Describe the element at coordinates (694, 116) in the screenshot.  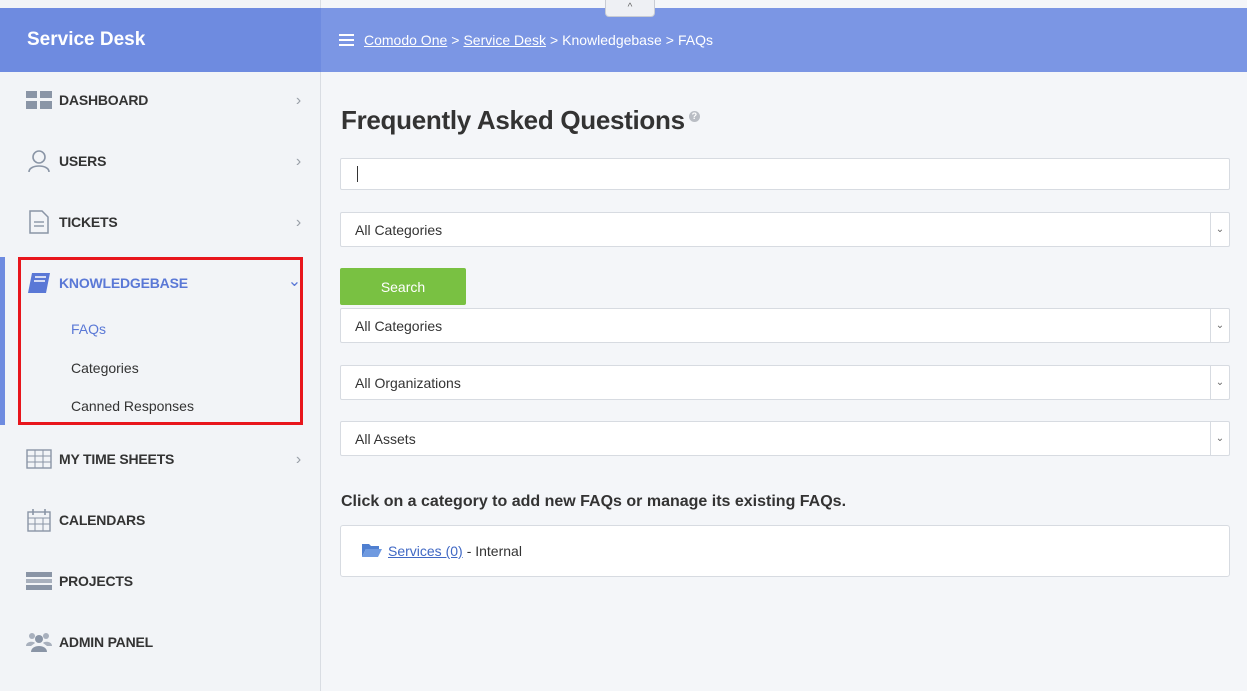
I see `help-icon: ?` at that location.